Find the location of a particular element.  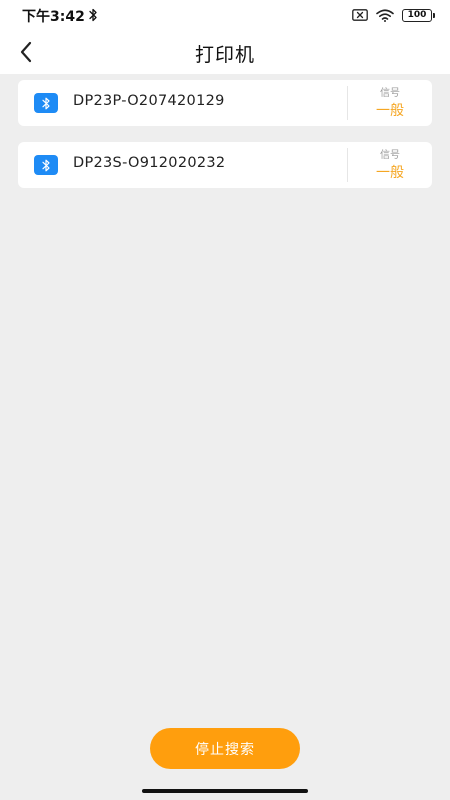

printer-item: DP23P-O207420129 信号 一般 is located at coordinates (225, 103).